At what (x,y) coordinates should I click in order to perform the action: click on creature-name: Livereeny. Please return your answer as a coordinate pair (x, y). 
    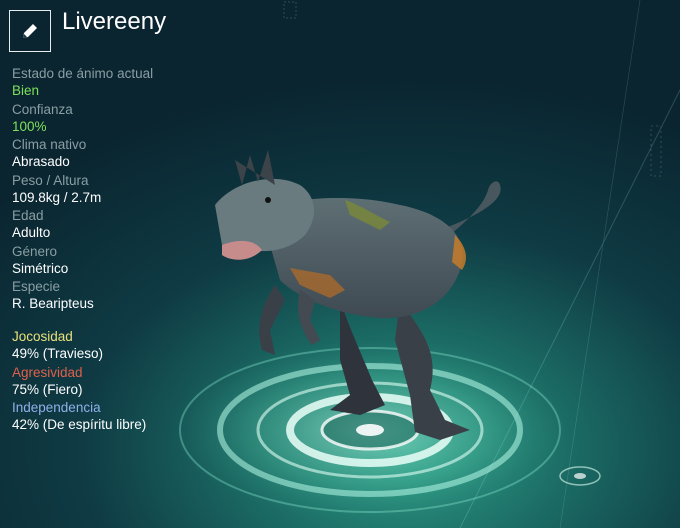
    Looking at the image, I should click on (114, 21).